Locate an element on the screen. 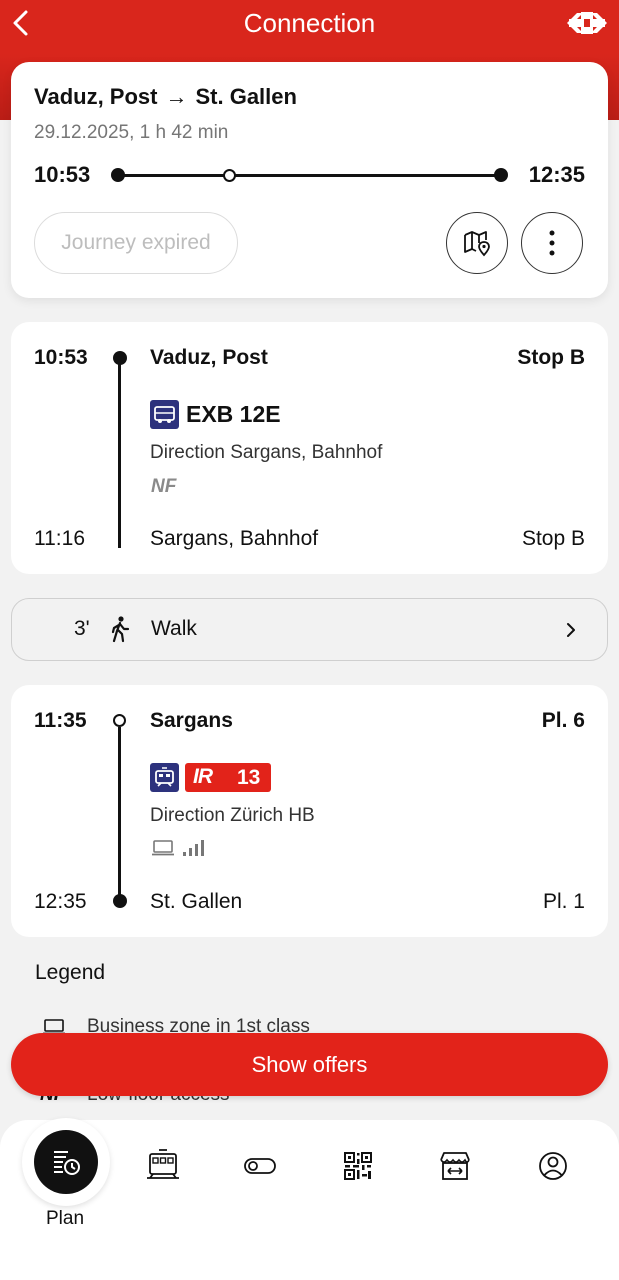  more-options-button is located at coordinates (552, 243).